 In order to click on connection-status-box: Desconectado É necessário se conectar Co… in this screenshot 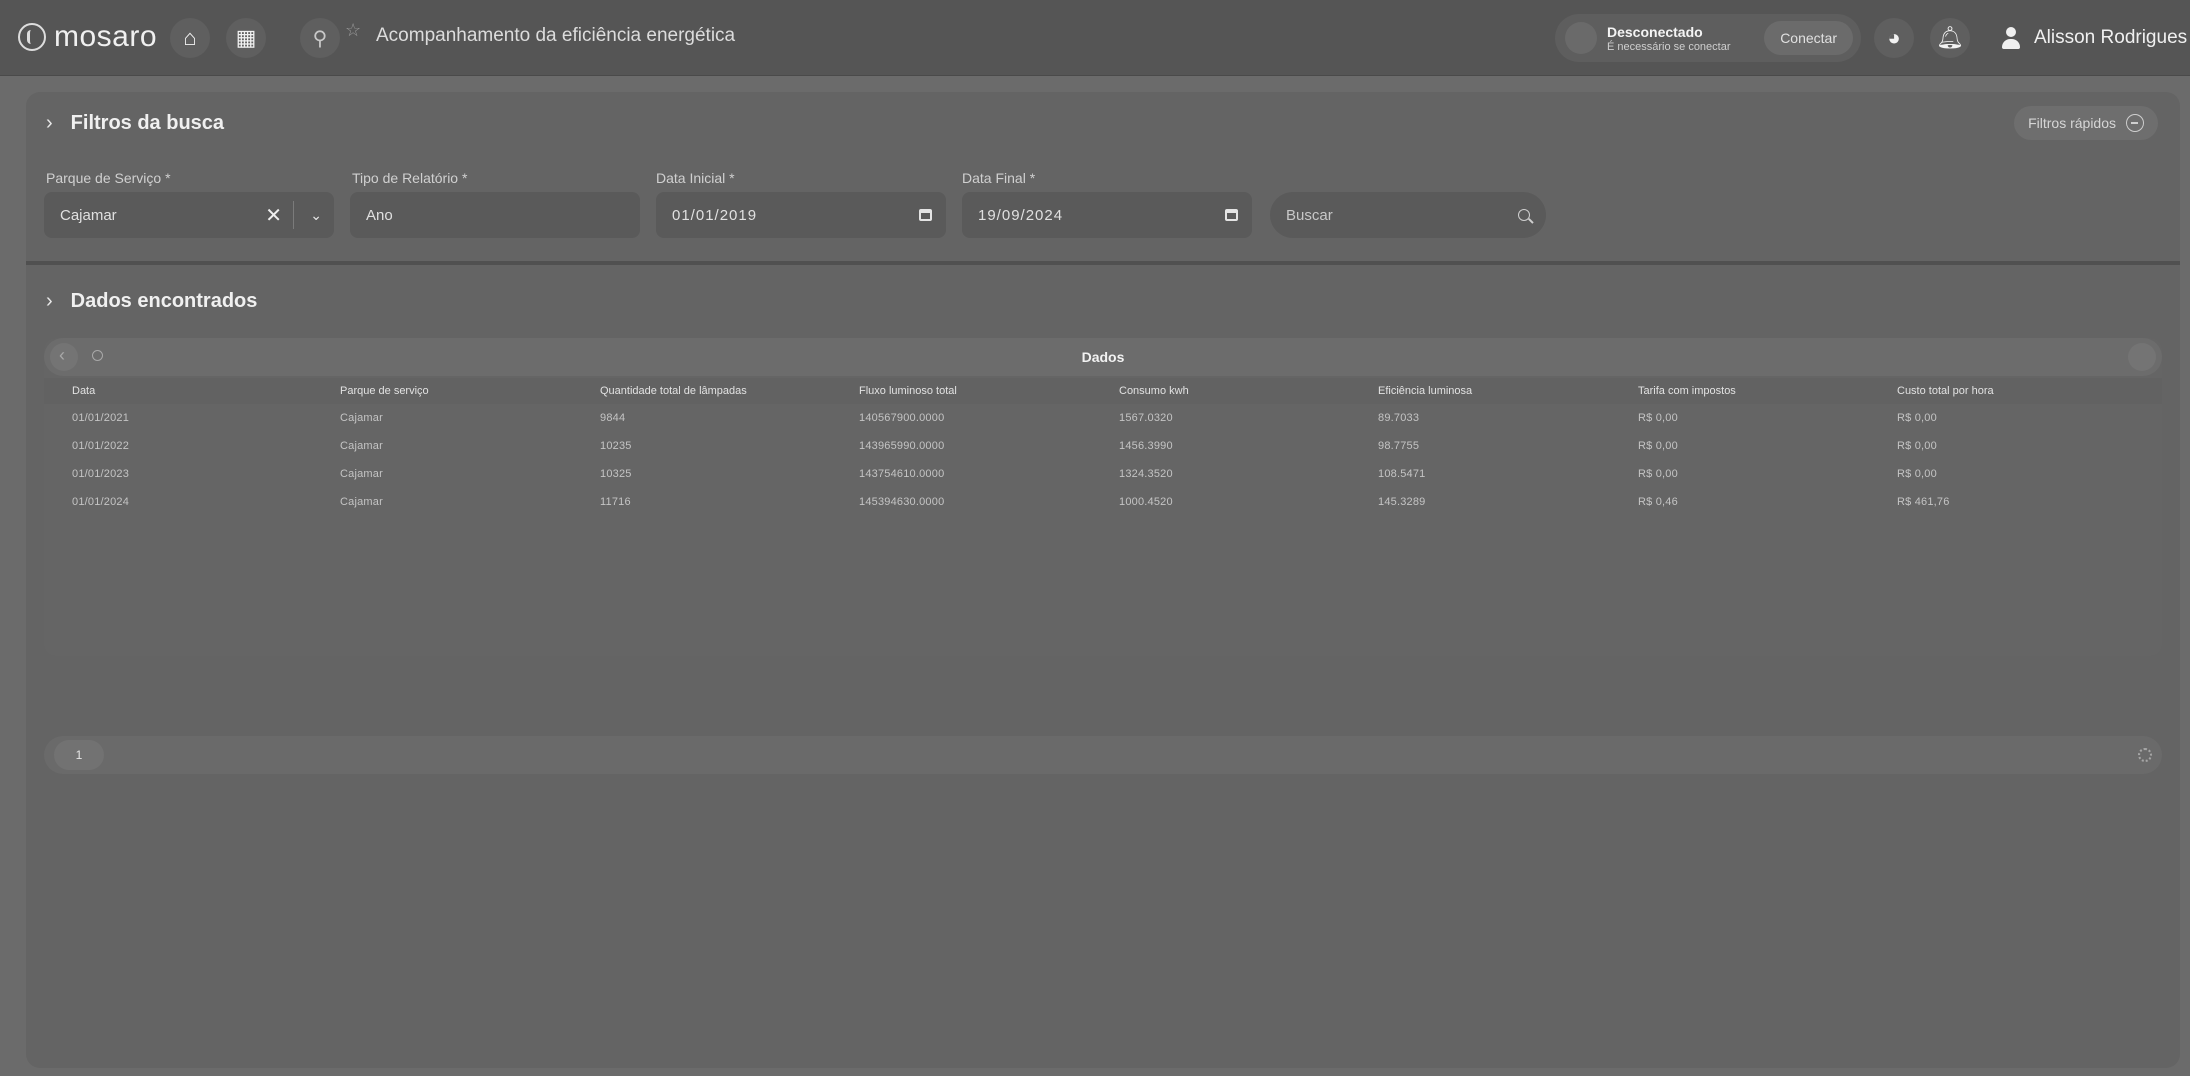, I will do `click(1708, 38)`.